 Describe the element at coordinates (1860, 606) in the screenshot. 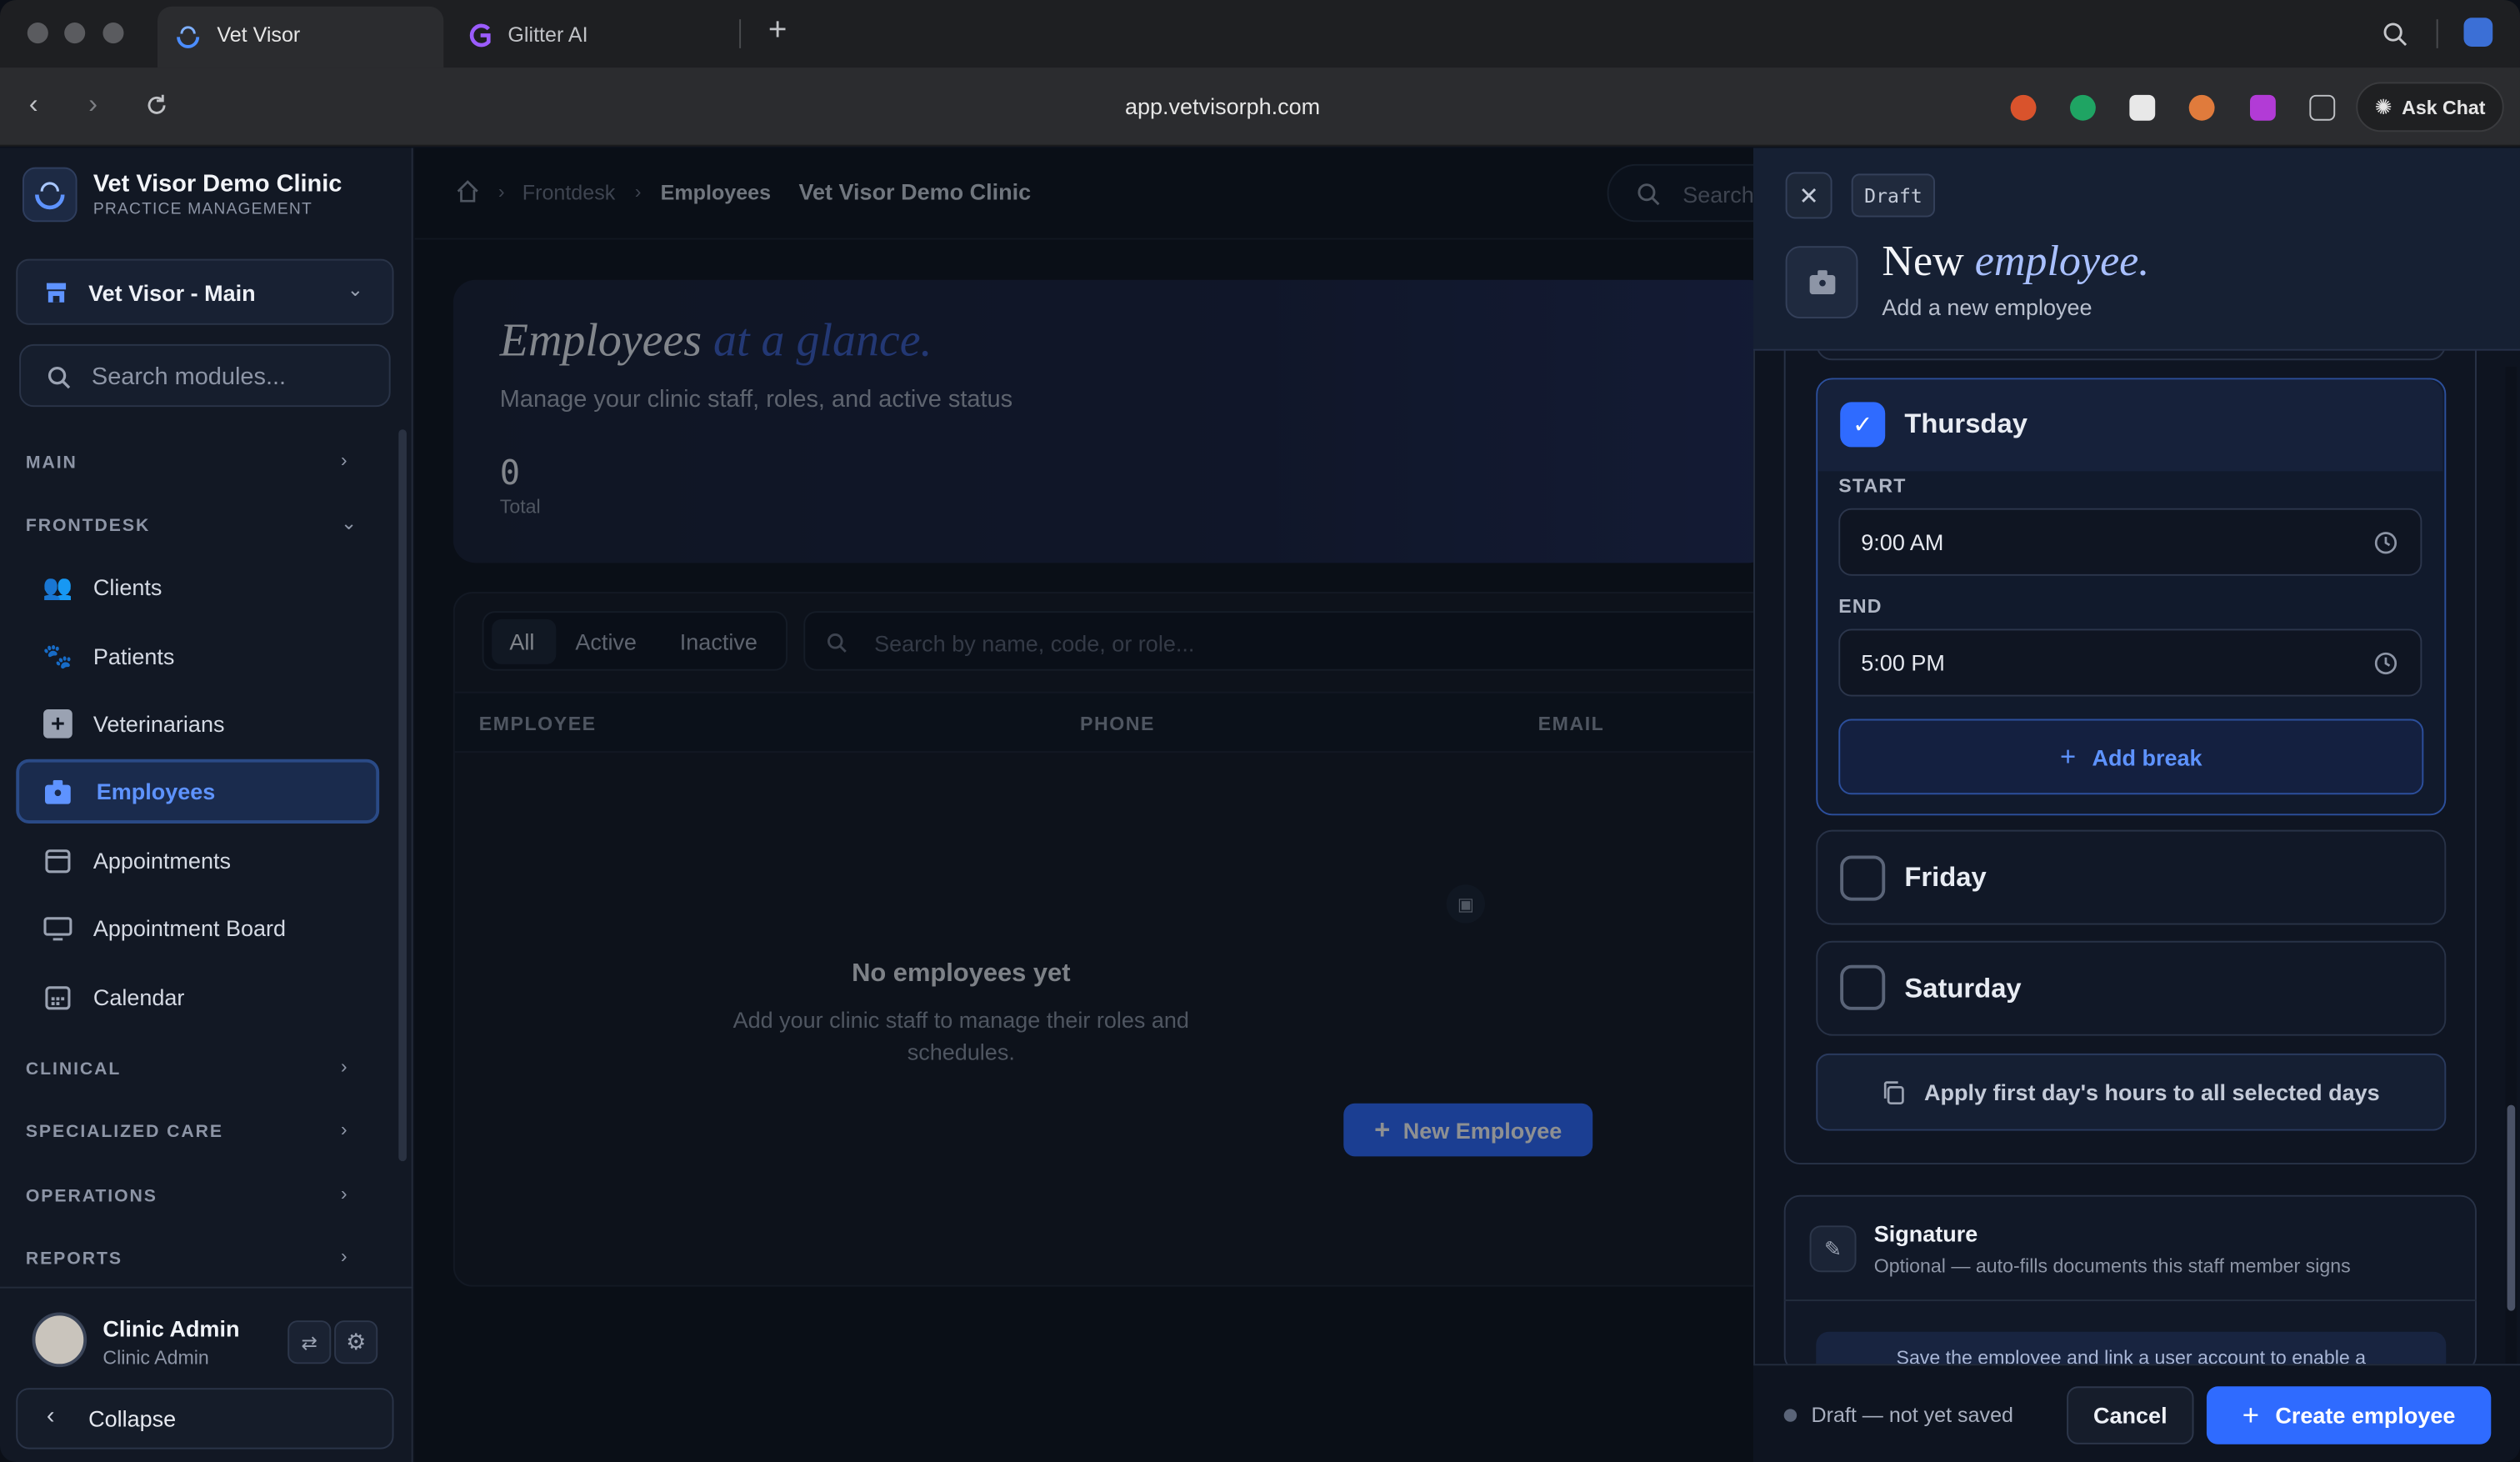

I see `end-label: END` at that location.